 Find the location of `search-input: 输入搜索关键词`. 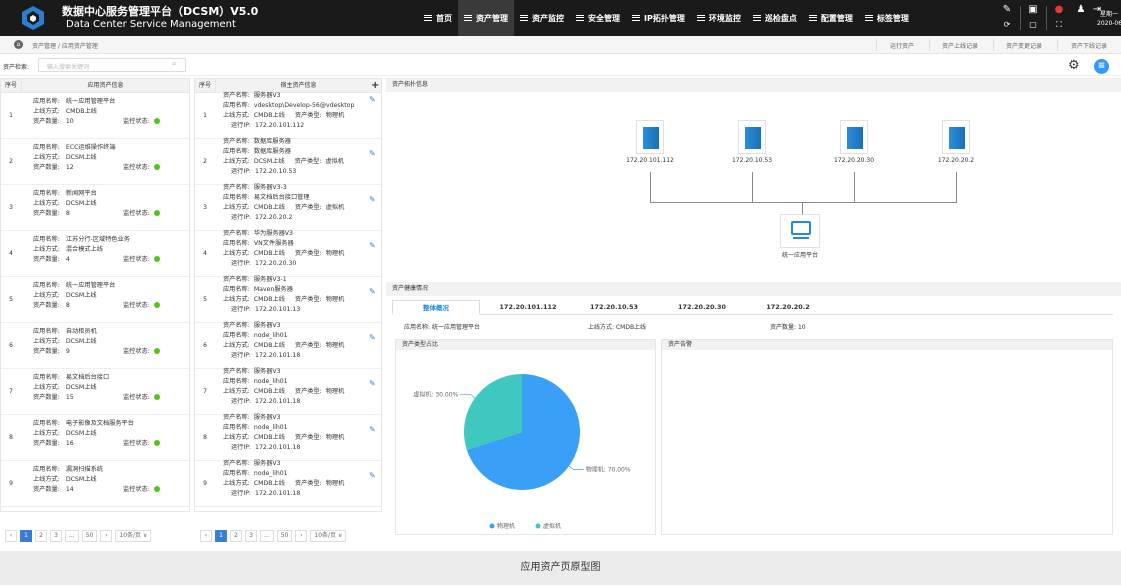

search-input: 输入搜索关键词 is located at coordinates (112, 65).